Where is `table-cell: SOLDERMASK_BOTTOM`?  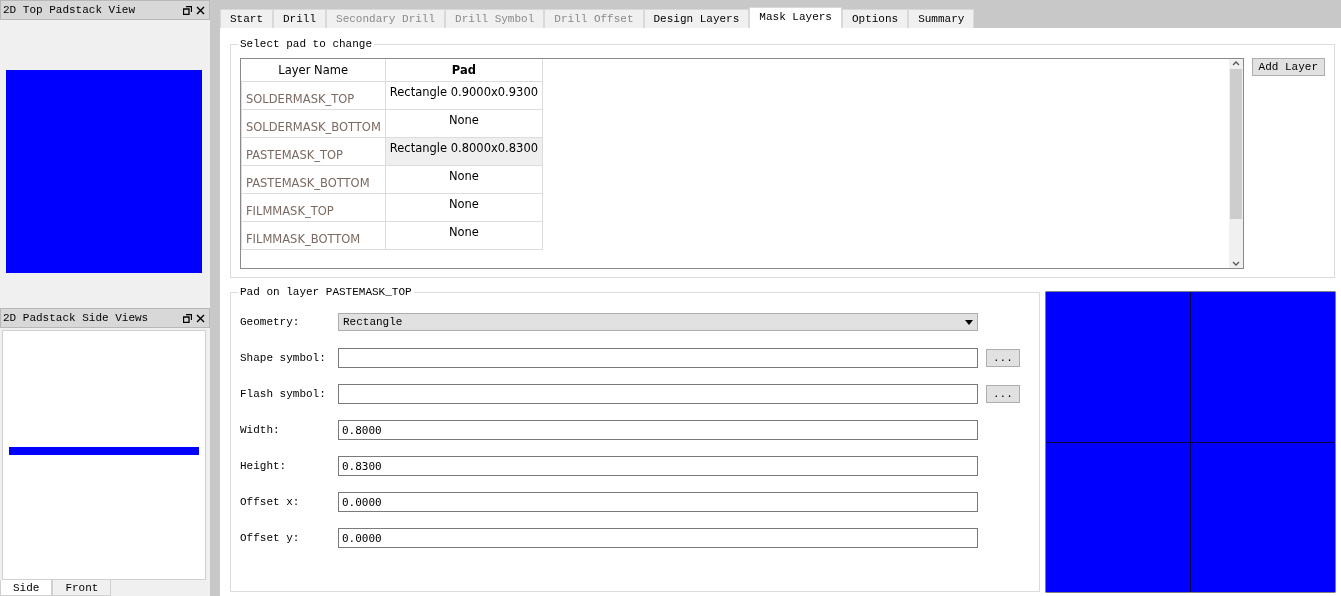 table-cell: SOLDERMASK_BOTTOM is located at coordinates (313, 123).